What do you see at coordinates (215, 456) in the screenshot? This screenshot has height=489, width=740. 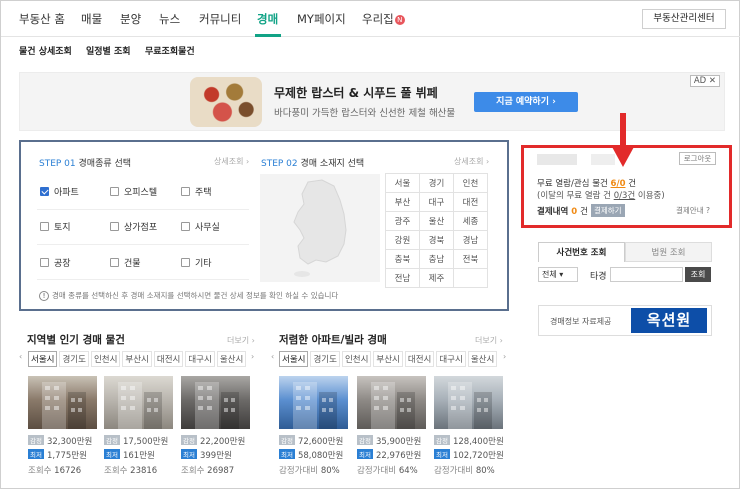 I see `minimum-value: 399만원` at bounding box center [215, 456].